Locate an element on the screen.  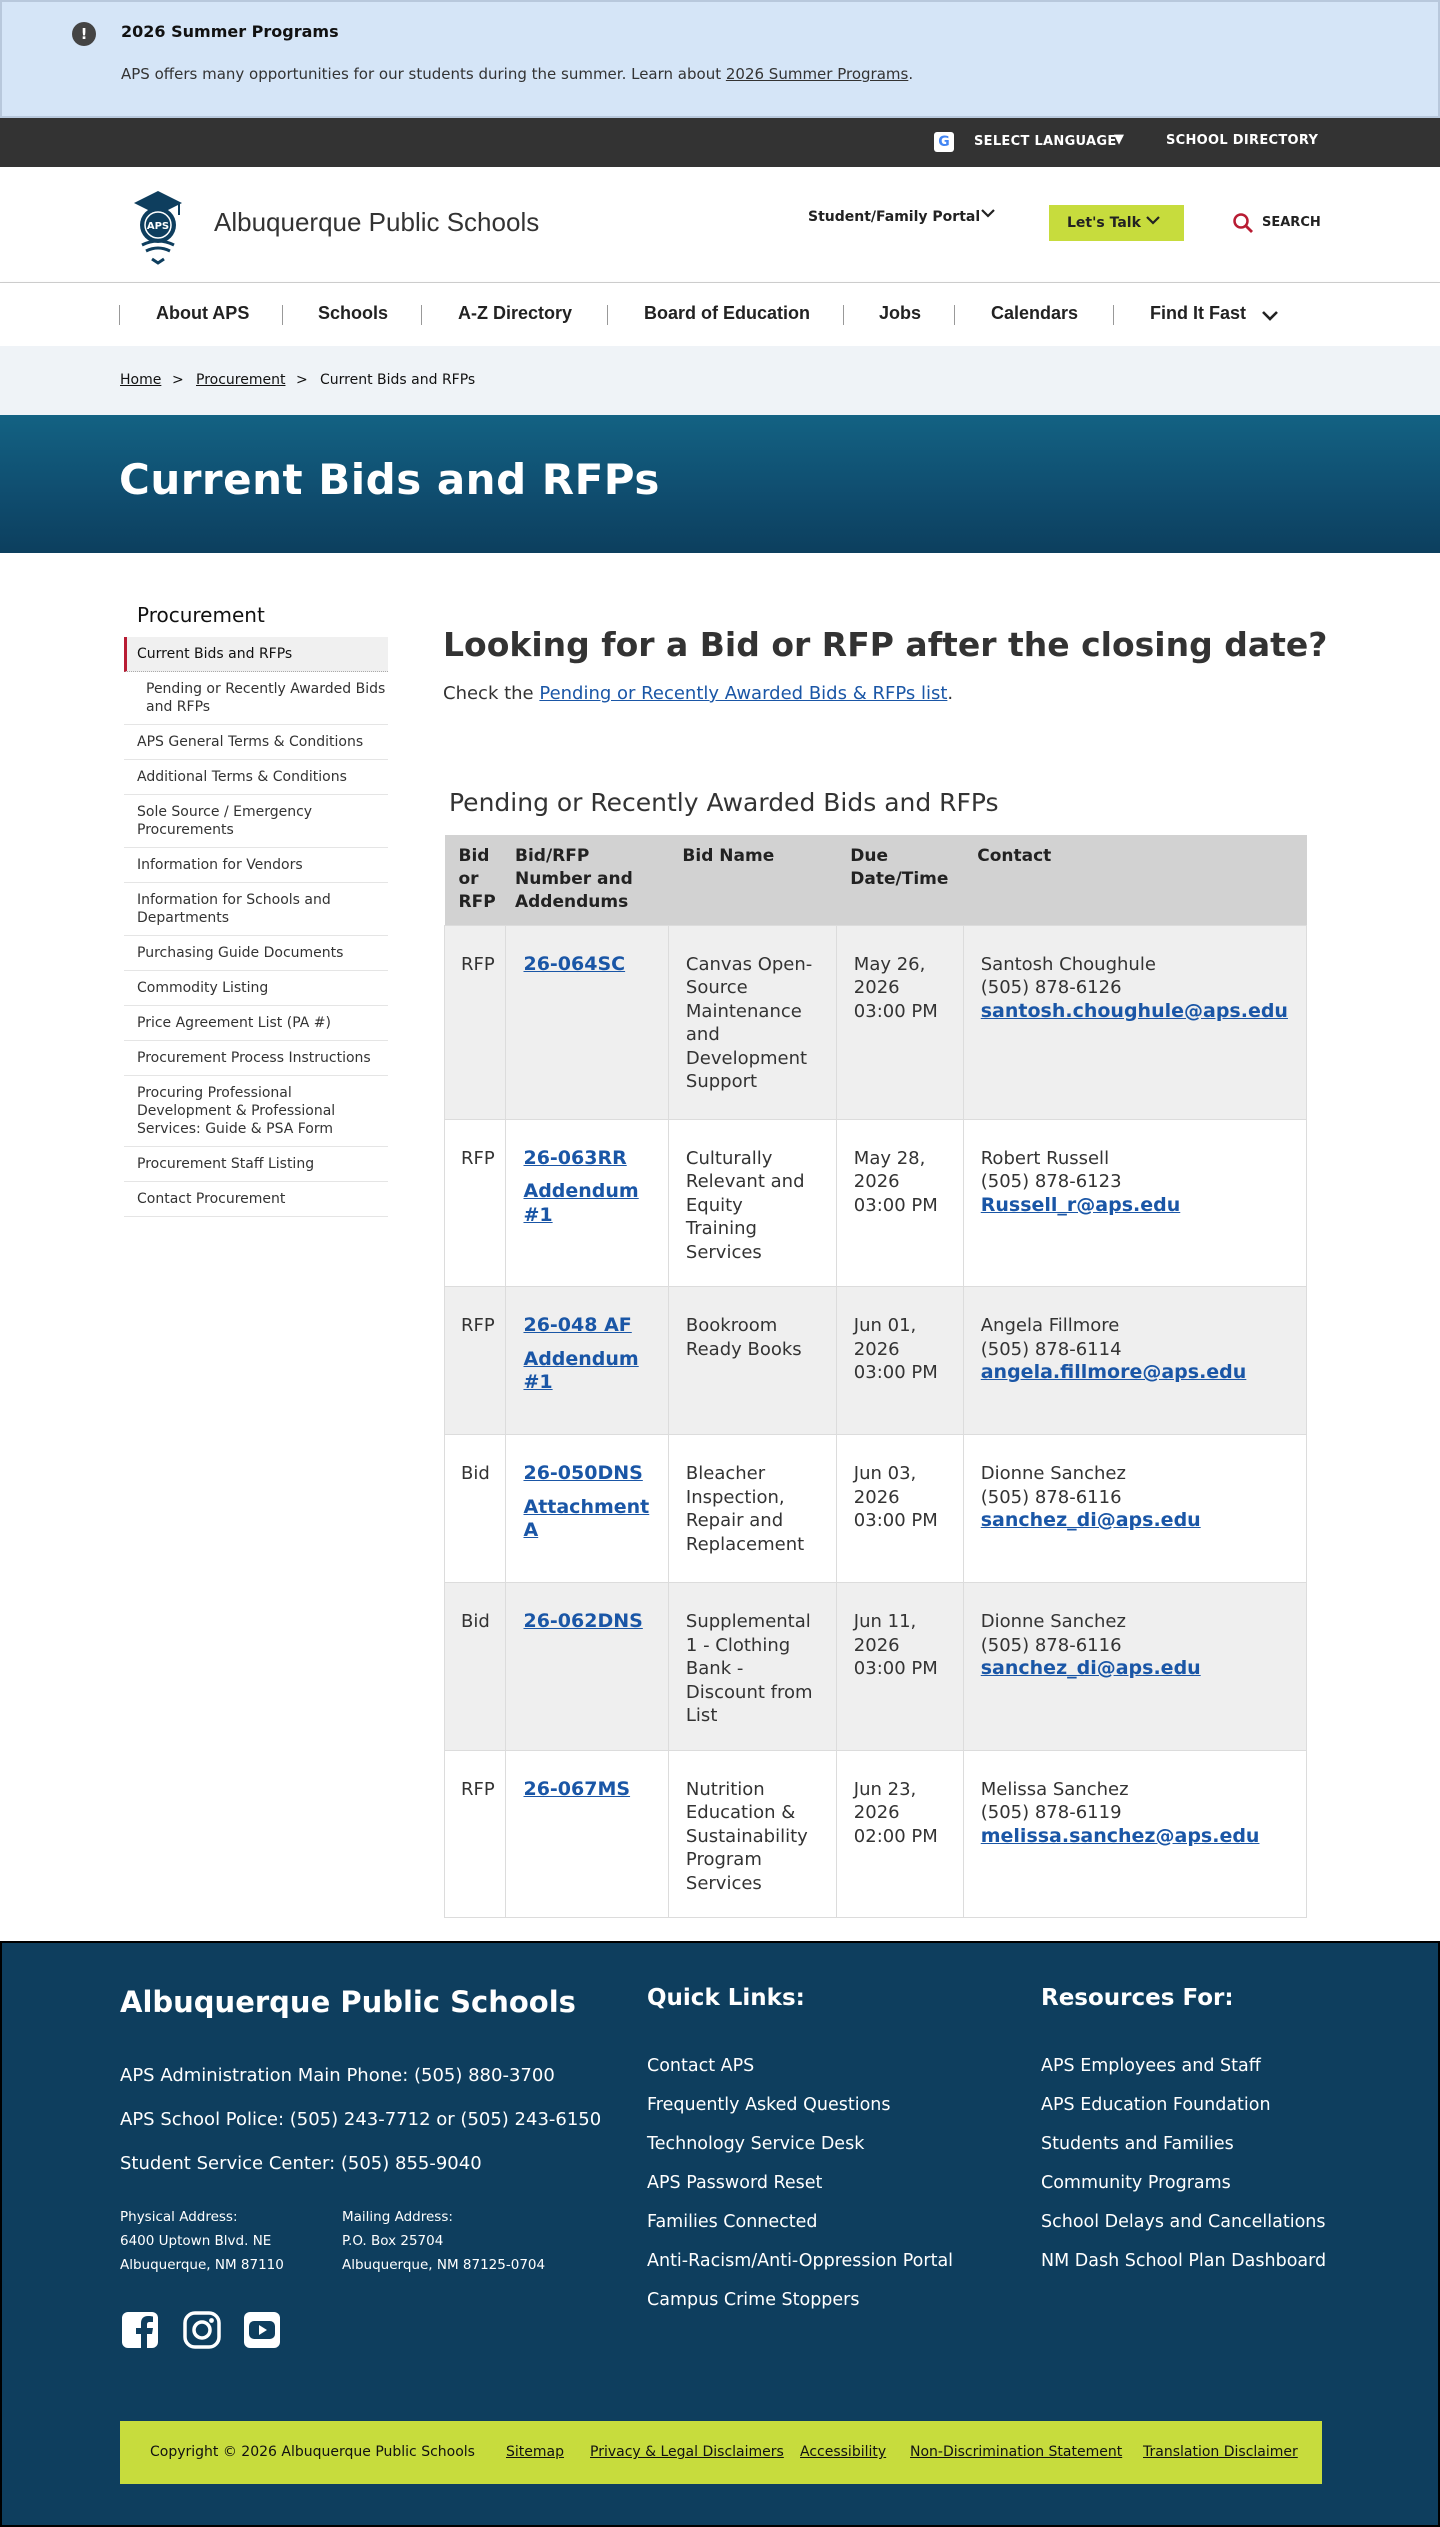
sidebar-item-current-bids: Current Bids and RFPs is located at coordinates (256, 654).